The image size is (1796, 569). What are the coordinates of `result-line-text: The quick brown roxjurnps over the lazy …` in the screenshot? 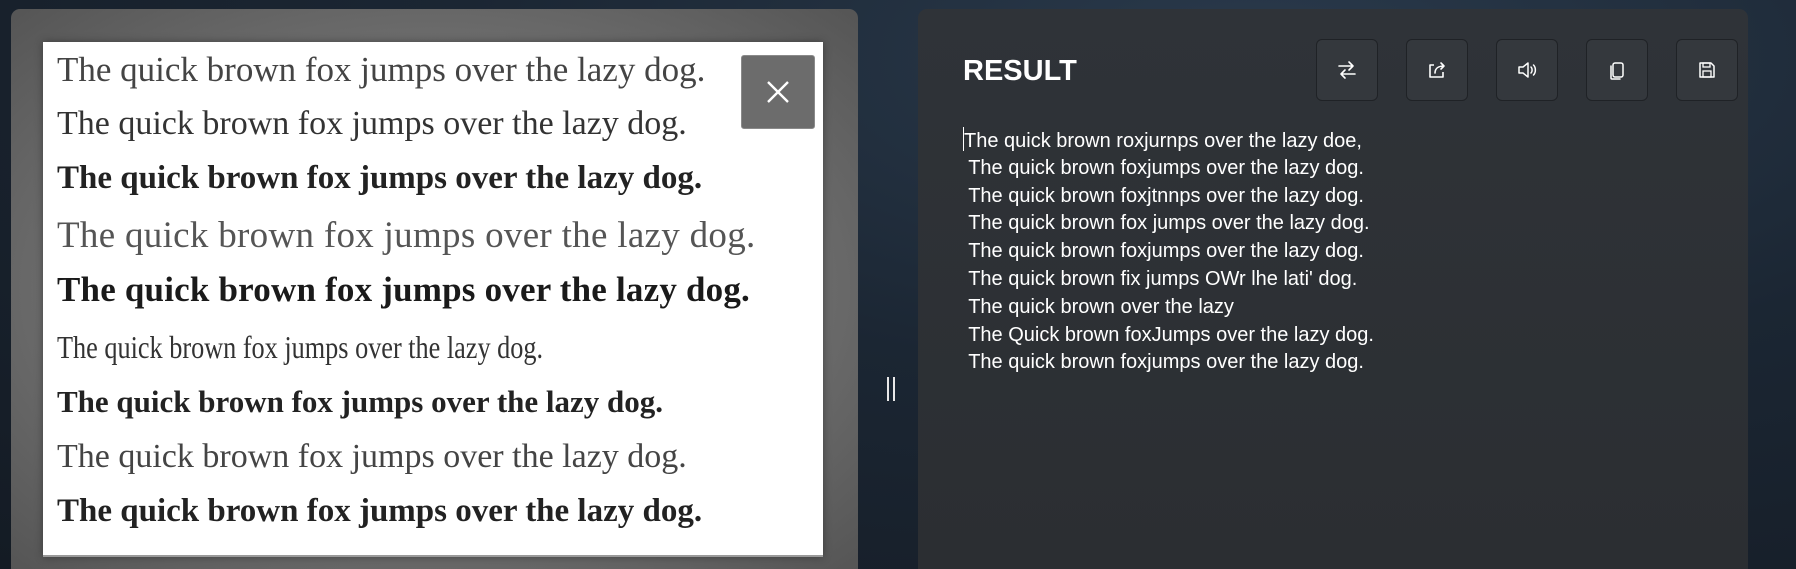 It's located at (1163, 141).